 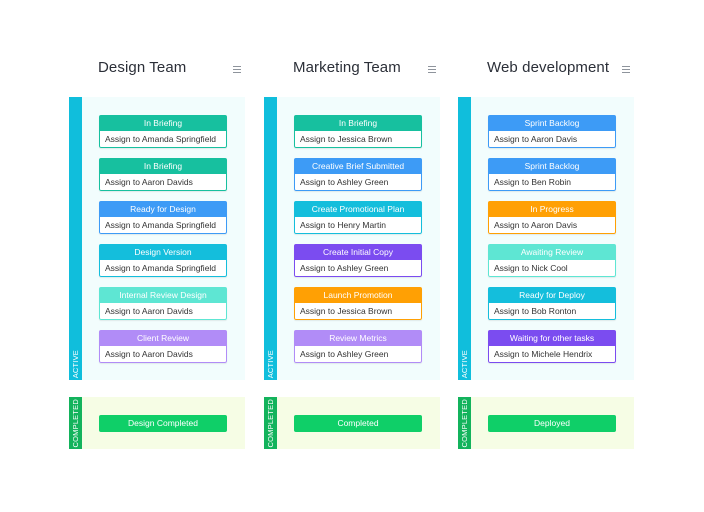 I want to click on card-status: Waiting for other tasks, so click(x=552, y=338).